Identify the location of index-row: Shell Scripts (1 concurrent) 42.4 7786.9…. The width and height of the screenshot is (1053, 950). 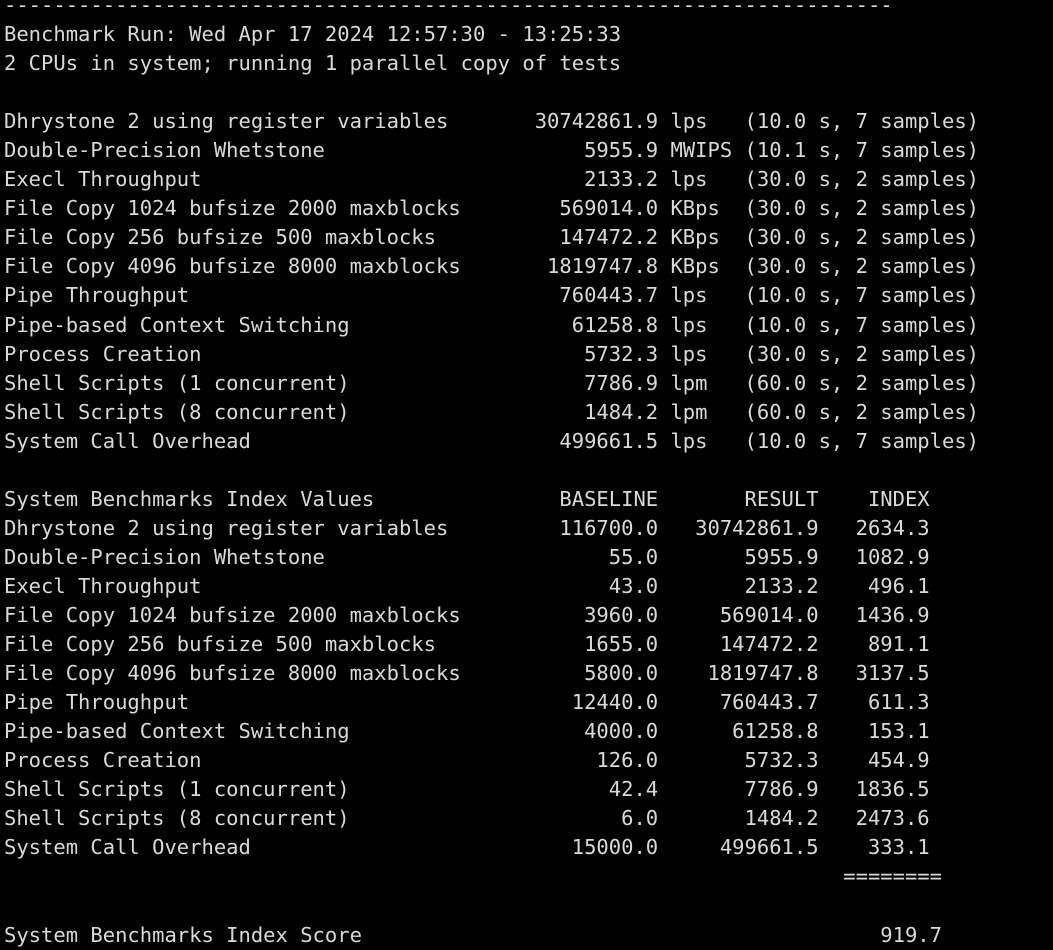
(467, 789).